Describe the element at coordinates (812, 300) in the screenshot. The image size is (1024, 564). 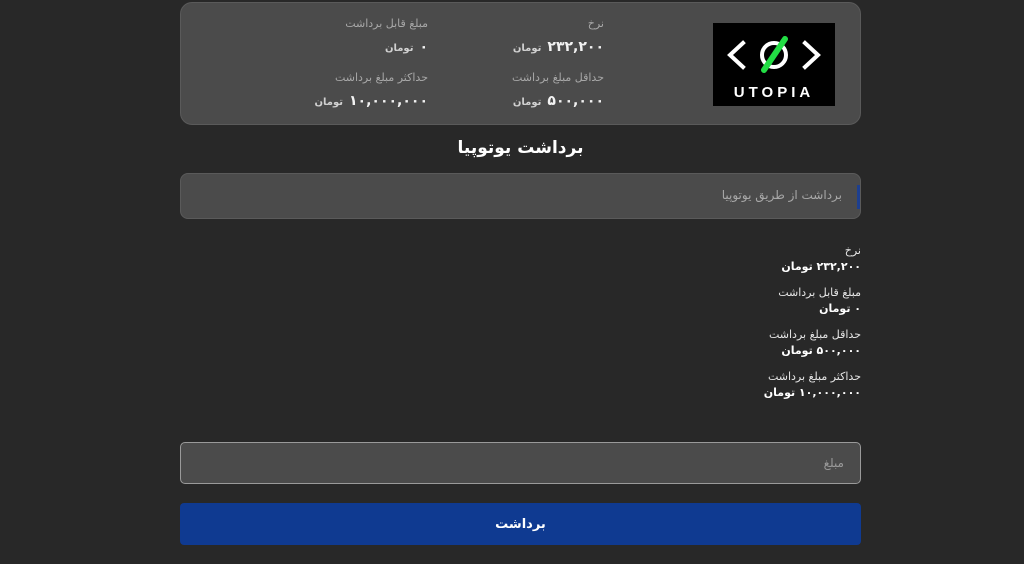
I see `detail-row-available: مبلغ قابل برداشت ۰ تومان` at that location.